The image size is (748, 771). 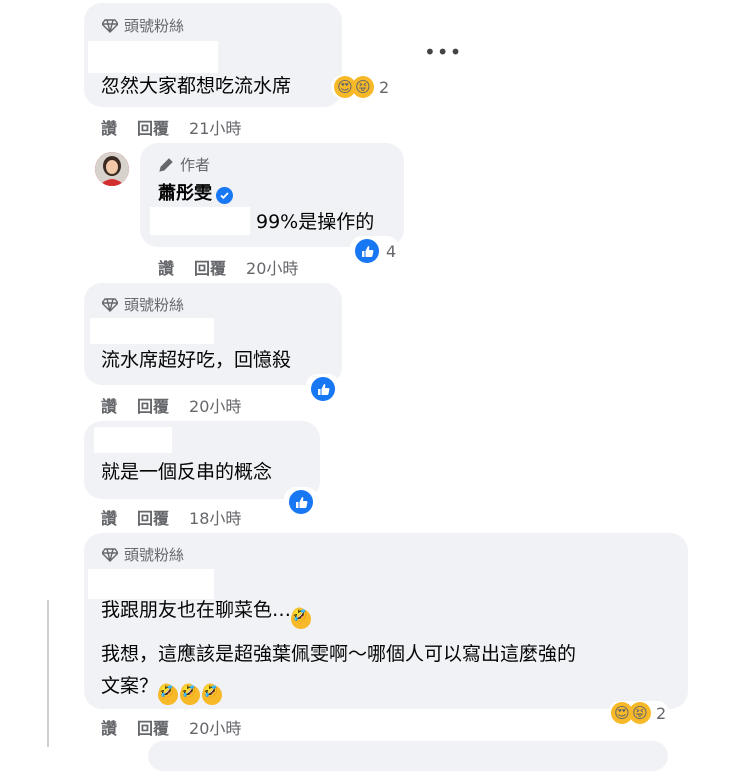 What do you see at coordinates (166, 164) in the screenshot?
I see `pencil-icon` at bounding box center [166, 164].